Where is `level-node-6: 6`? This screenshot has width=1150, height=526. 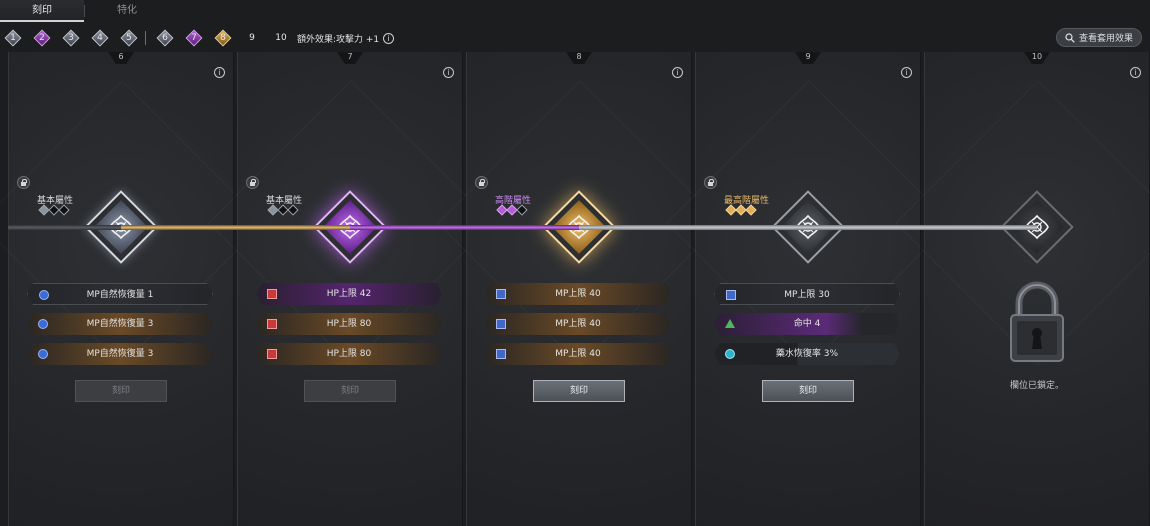
level-node-6: 6 is located at coordinates (165, 38).